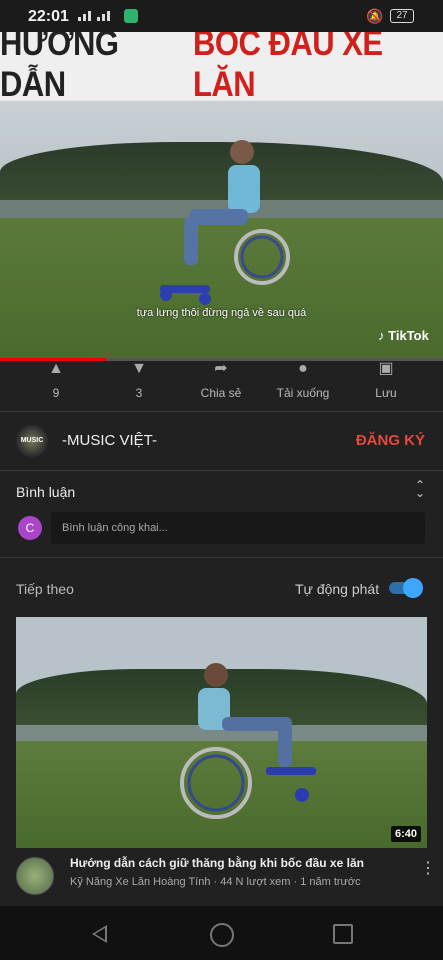 The height and width of the screenshot is (960, 443). Describe the element at coordinates (30, 528) in the screenshot. I see `user-avatar: C` at that location.